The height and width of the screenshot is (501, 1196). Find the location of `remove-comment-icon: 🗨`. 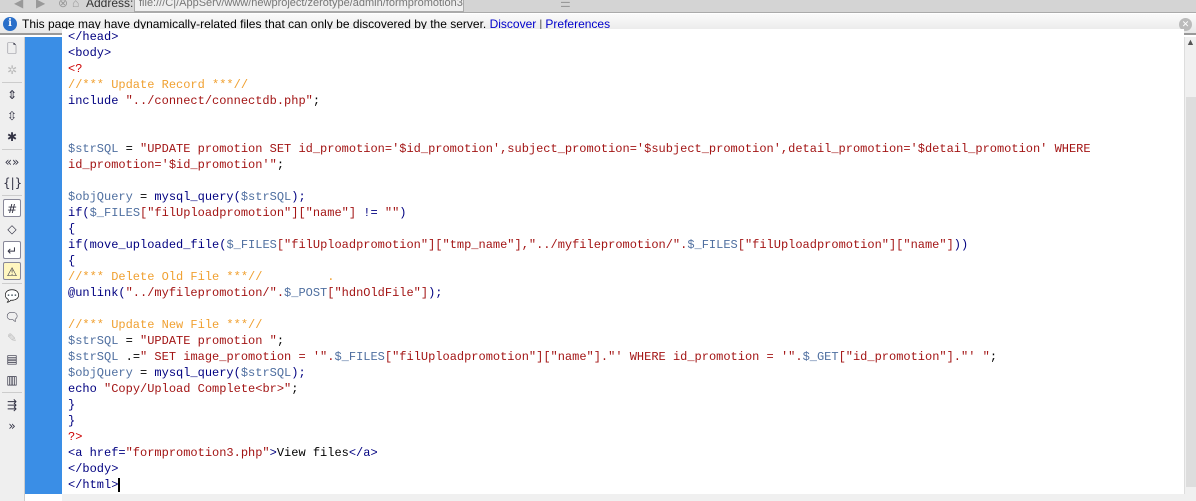

remove-comment-icon: 🗨 is located at coordinates (12, 317).